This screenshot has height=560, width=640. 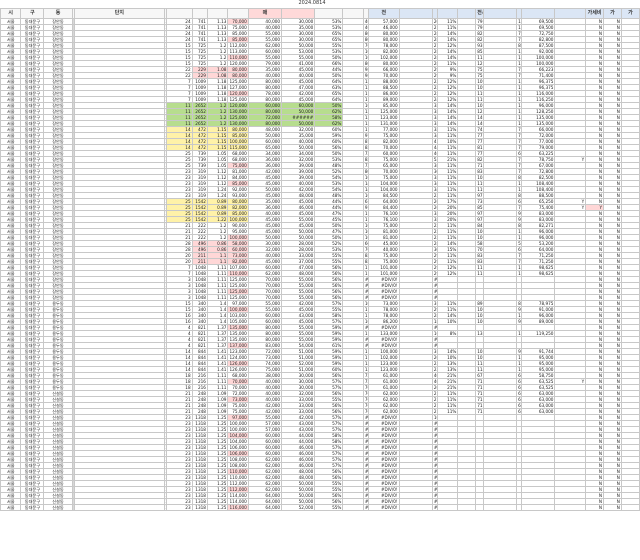 What do you see at coordinates (479, 237) in the screenshot?
I see `table-cell: 106,250` at bounding box center [479, 237].